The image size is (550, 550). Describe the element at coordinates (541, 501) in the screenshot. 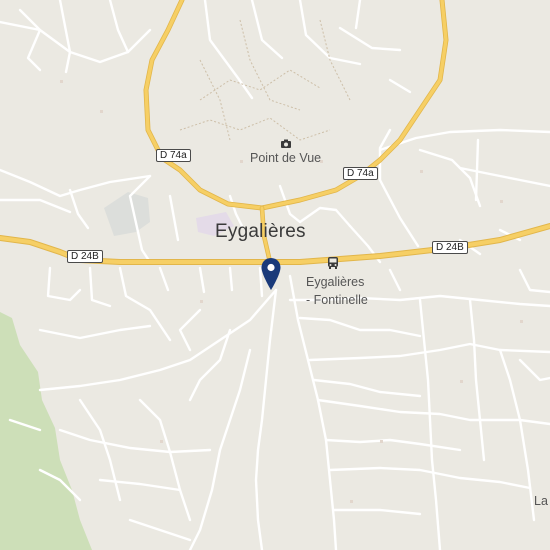

I see `edge-place-label: La` at that location.